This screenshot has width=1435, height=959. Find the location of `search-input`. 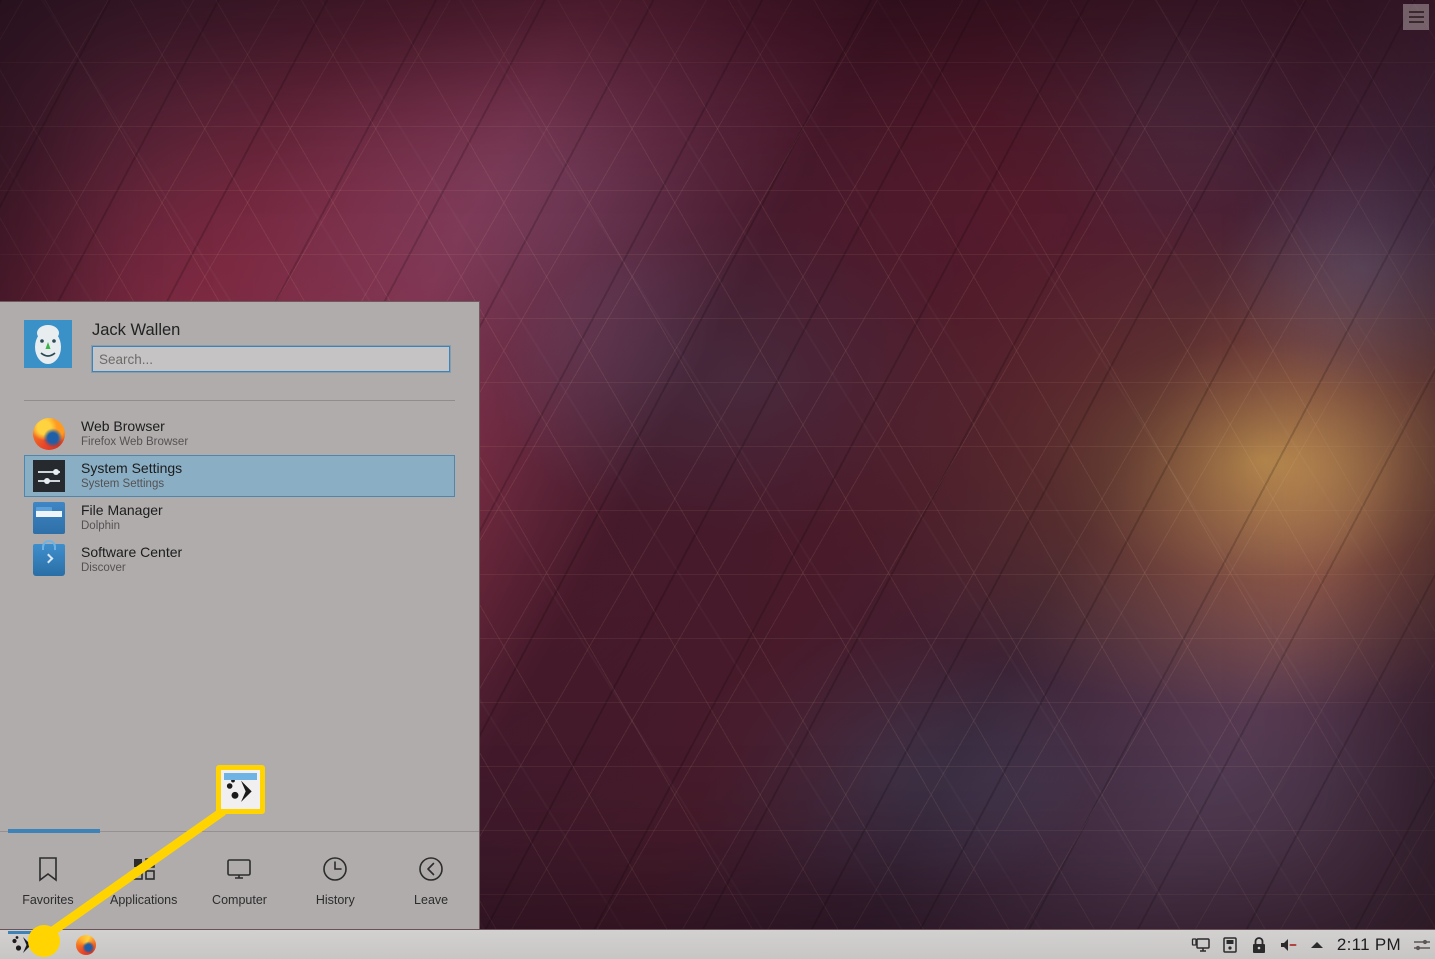

search-input is located at coordinates (271, 359).